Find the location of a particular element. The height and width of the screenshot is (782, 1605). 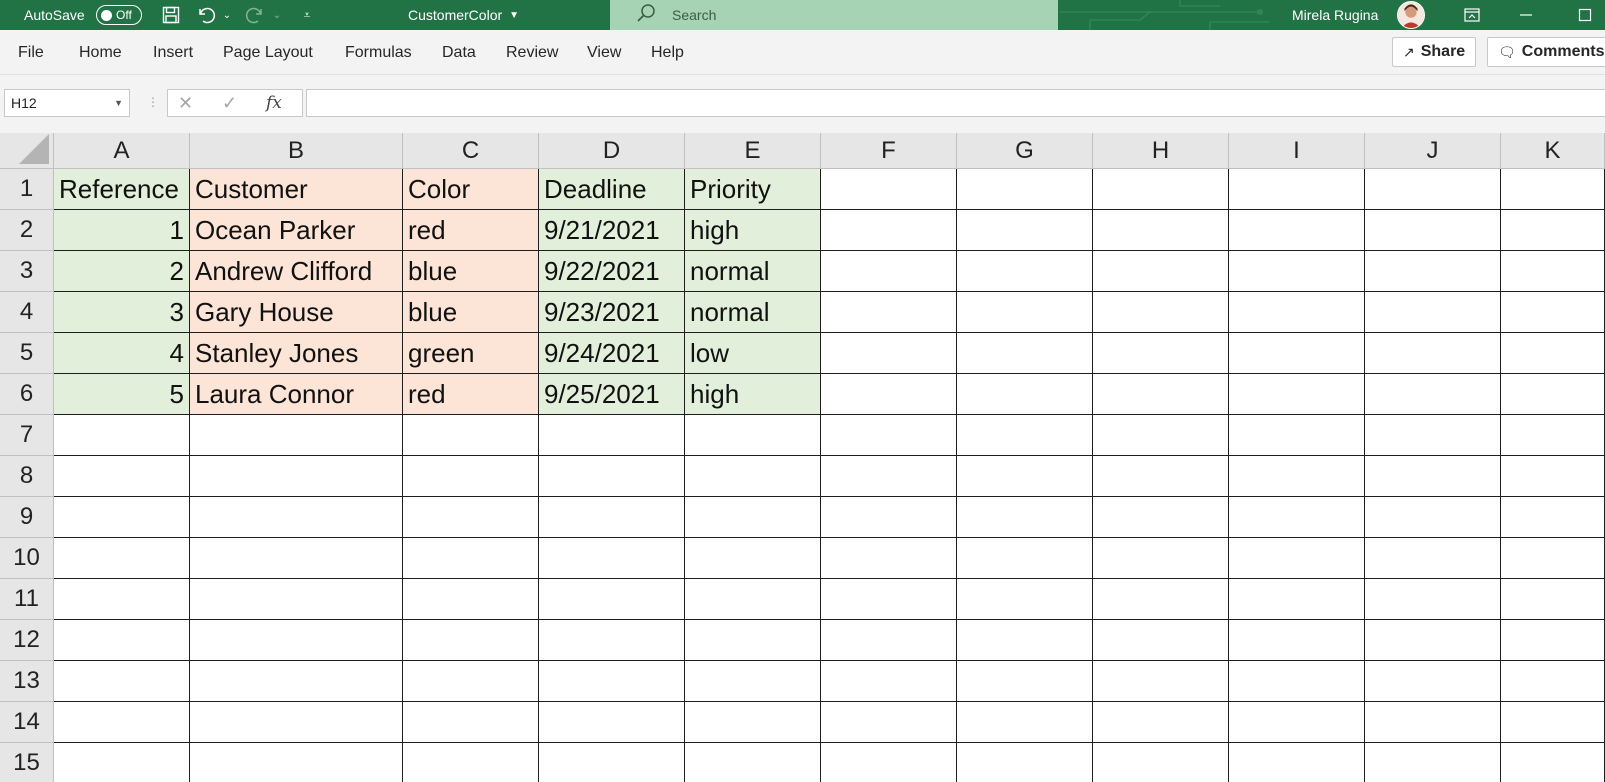

cell-a3: 2 is located at coordinates (122, 271).